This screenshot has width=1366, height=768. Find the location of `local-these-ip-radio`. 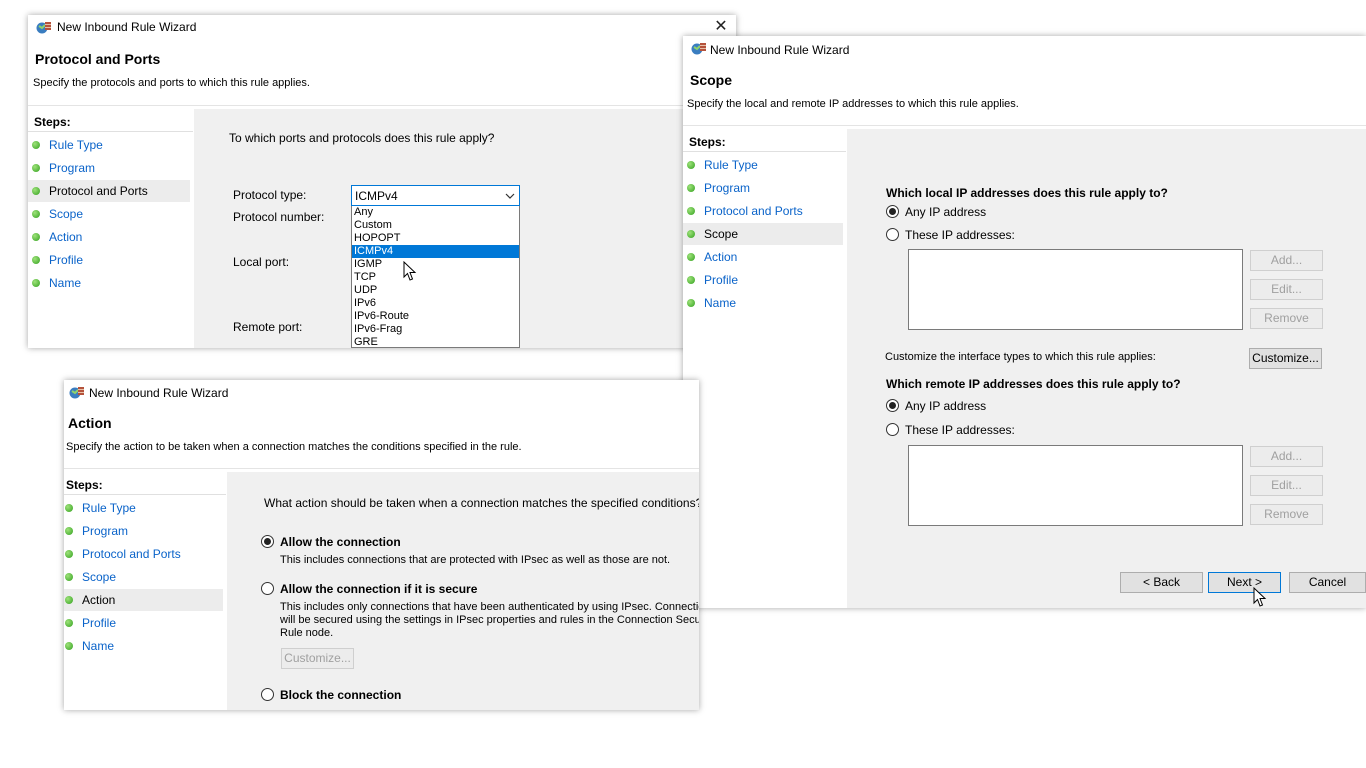

local-these-ip-radio is located at coordinates (892, 234).